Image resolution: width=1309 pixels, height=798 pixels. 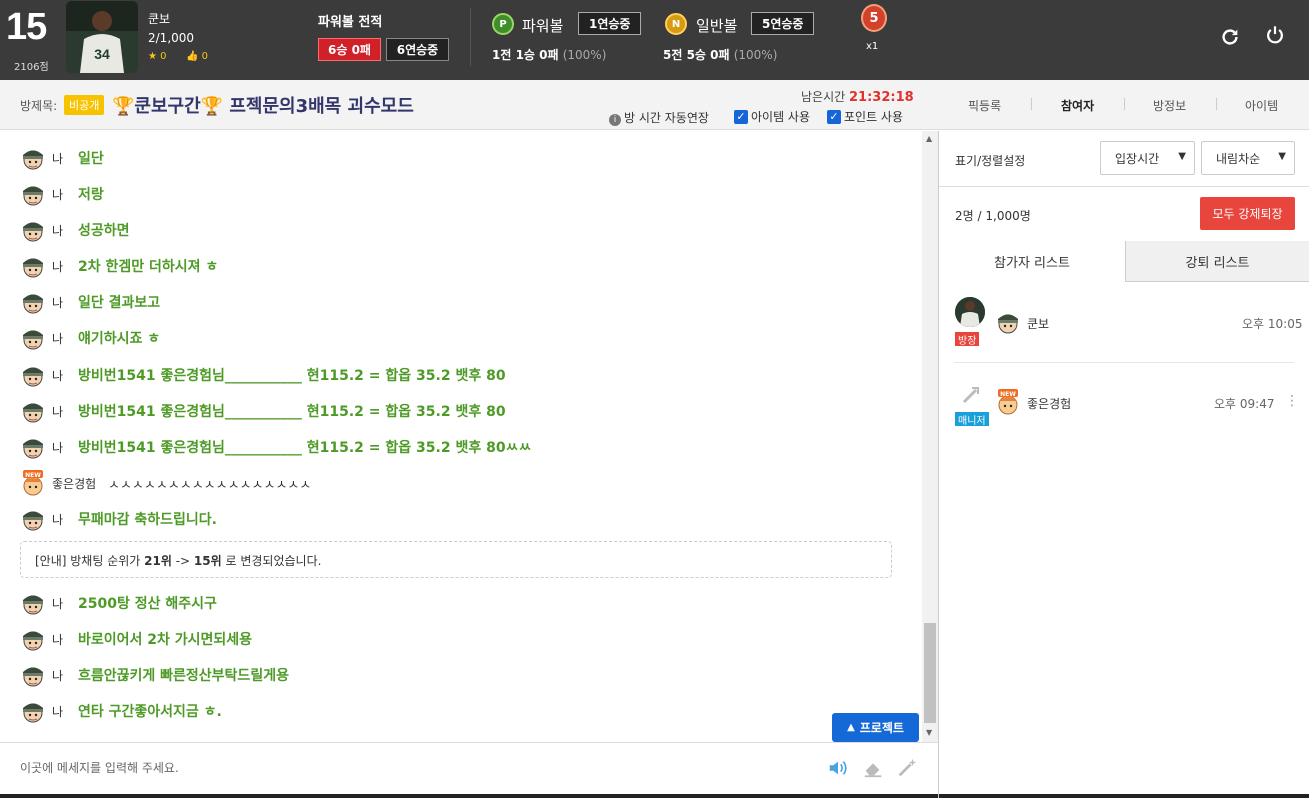 What do you see at coordinates (783, 23) in the screenshot?
I see `normalball-streak: 5연승중` at bounding box center [783, 23].